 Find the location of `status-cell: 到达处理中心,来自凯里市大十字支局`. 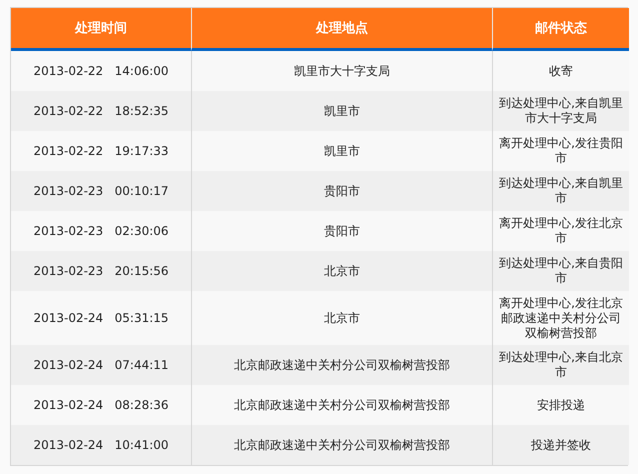

status-cell: 到达处理中心,来自凯里市大十字支局 is located at coordinates (560, 111).